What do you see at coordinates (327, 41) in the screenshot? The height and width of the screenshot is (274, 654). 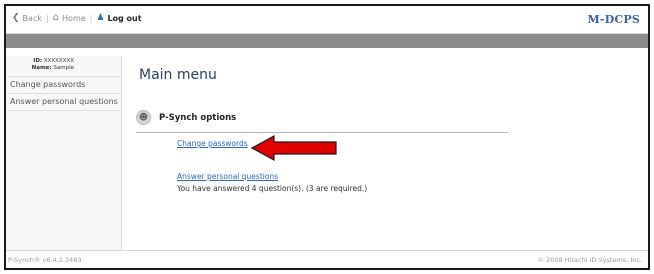 I see `header-band` at bounding box center [327, 41].